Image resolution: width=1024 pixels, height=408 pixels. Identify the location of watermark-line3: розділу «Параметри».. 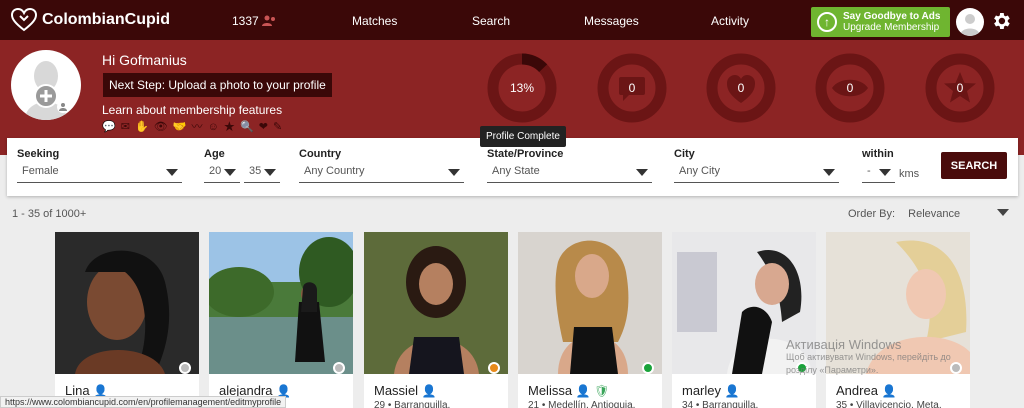
(832, 370).